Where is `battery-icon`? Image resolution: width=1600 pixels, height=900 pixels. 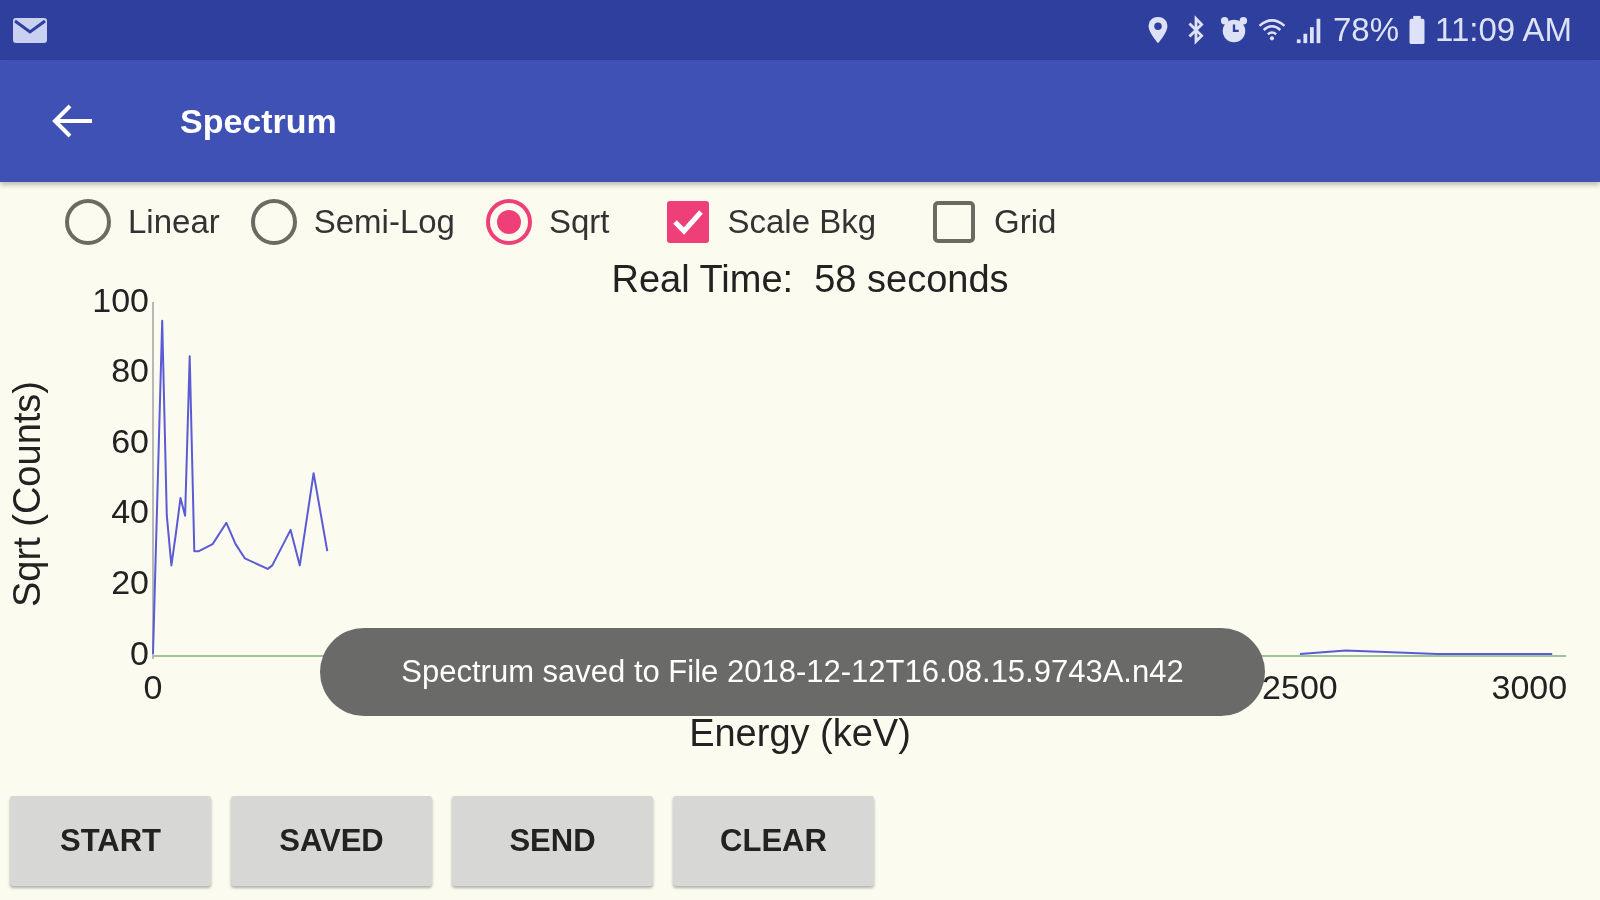
battery-icon is located at coordinates (1417, 30).